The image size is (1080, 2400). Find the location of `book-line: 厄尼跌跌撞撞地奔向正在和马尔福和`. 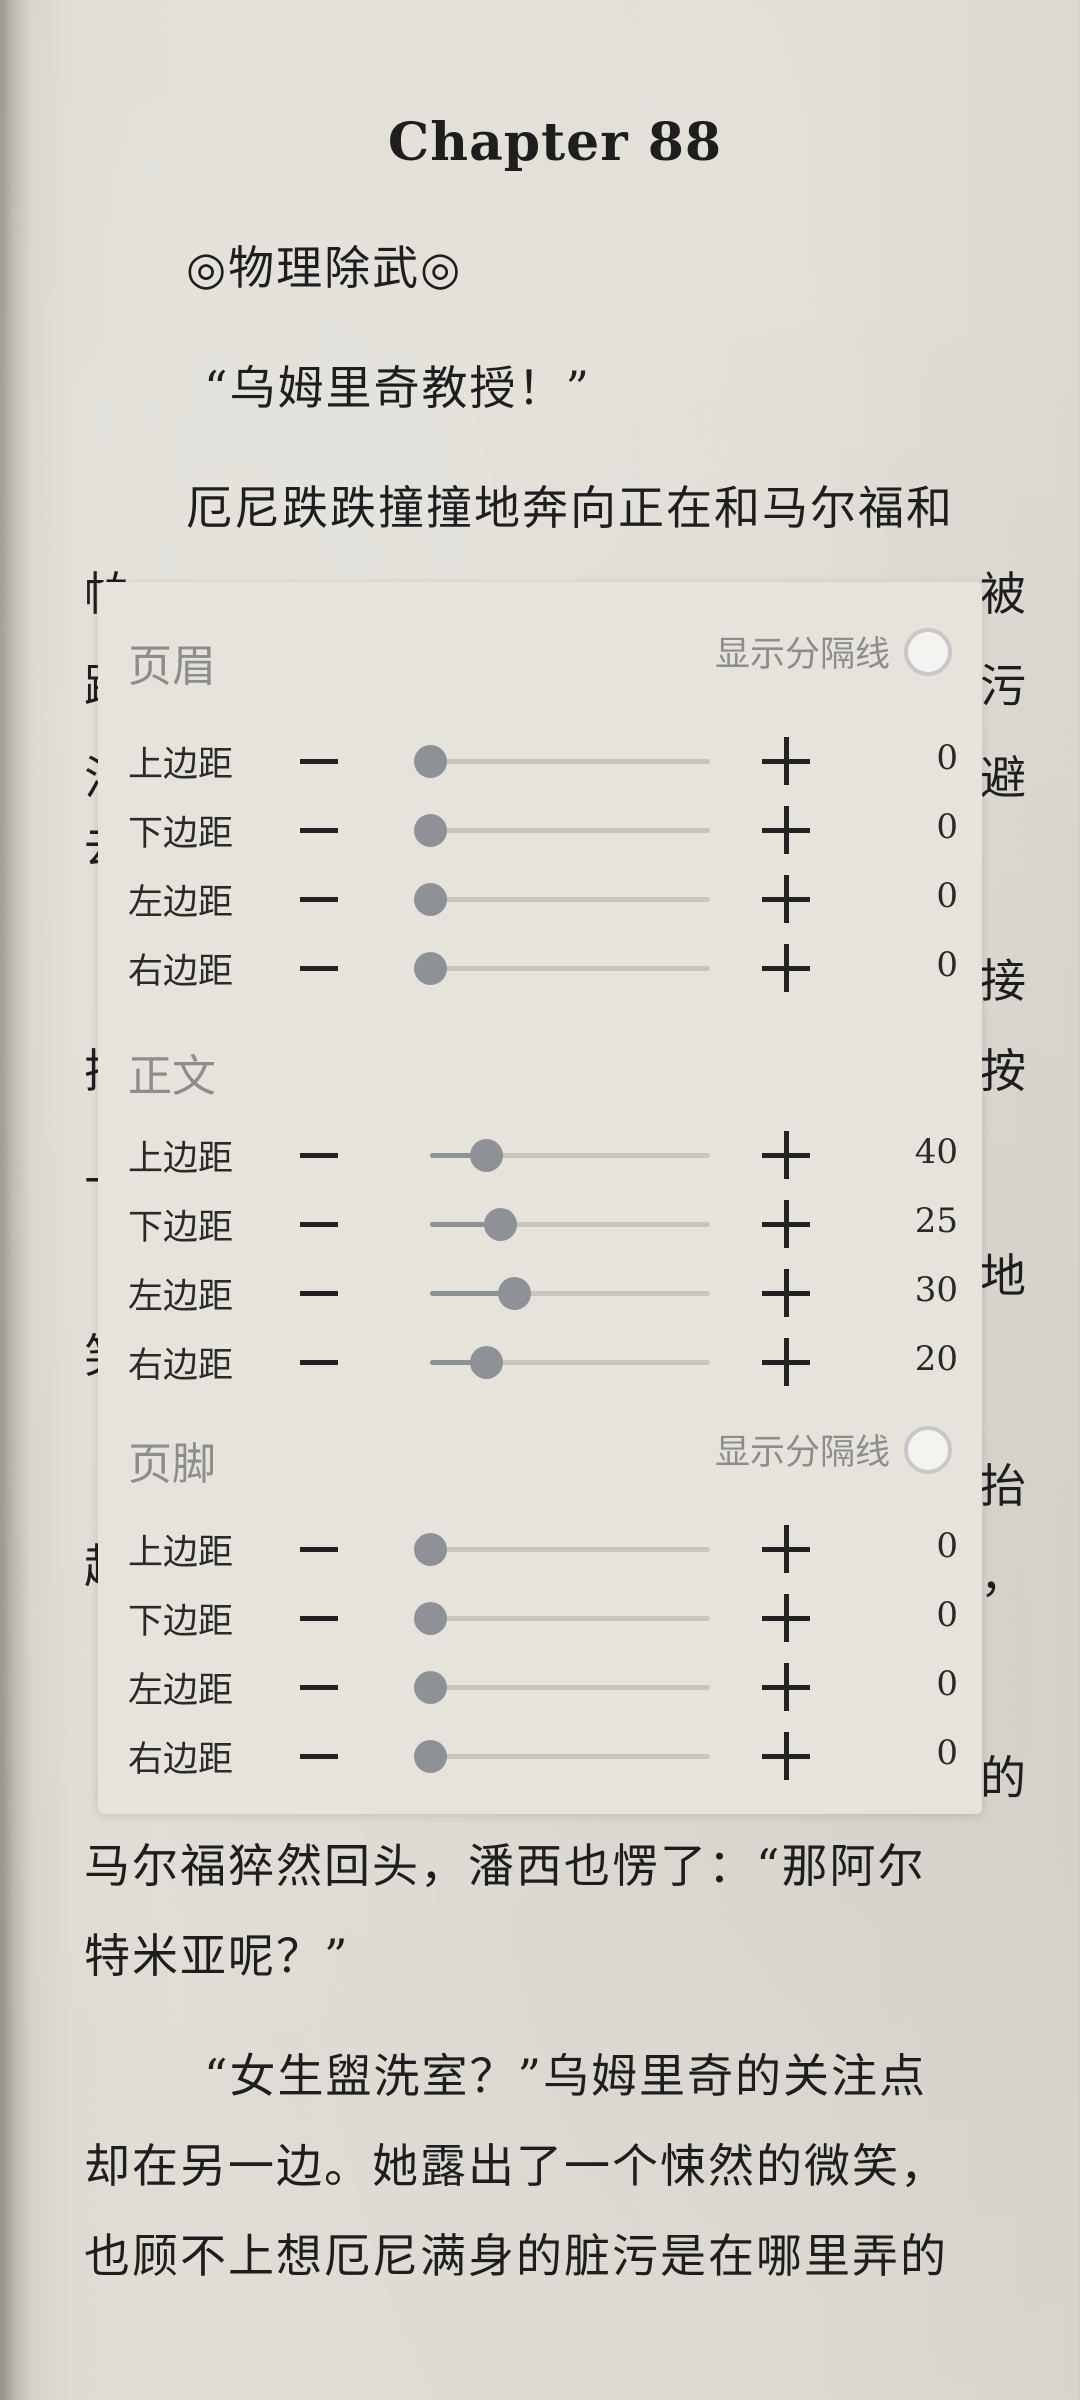

book-line: 厄尼跌跌撞撞地奔向正在和马尔福和 is located at coordinates (570, 508).